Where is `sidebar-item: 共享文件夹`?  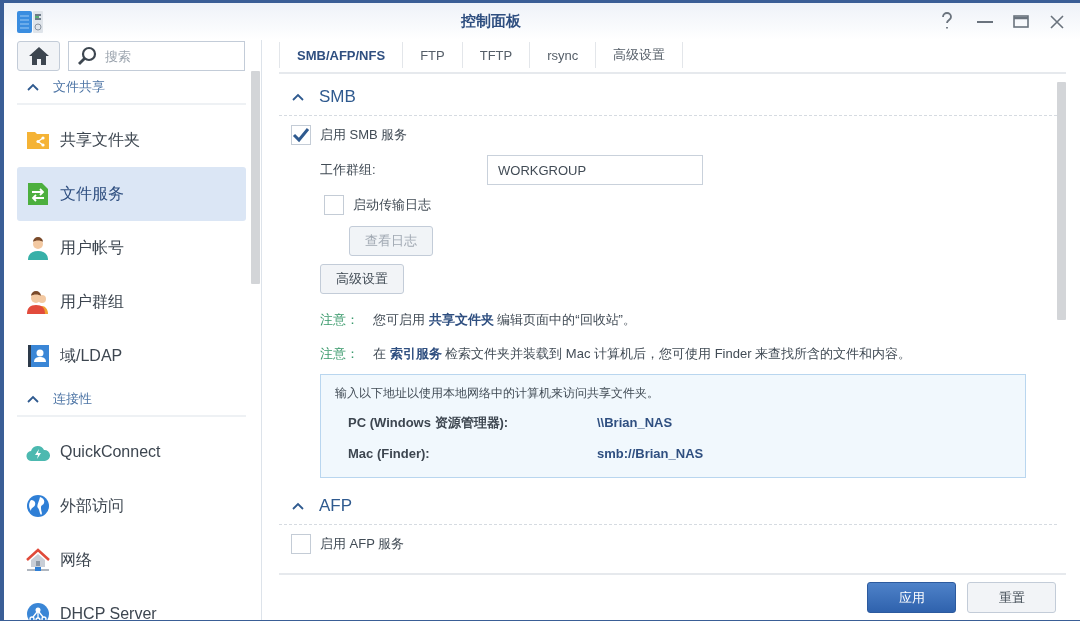 sidebar-item: 共享文件夹 is located at coordinates (131, 140).